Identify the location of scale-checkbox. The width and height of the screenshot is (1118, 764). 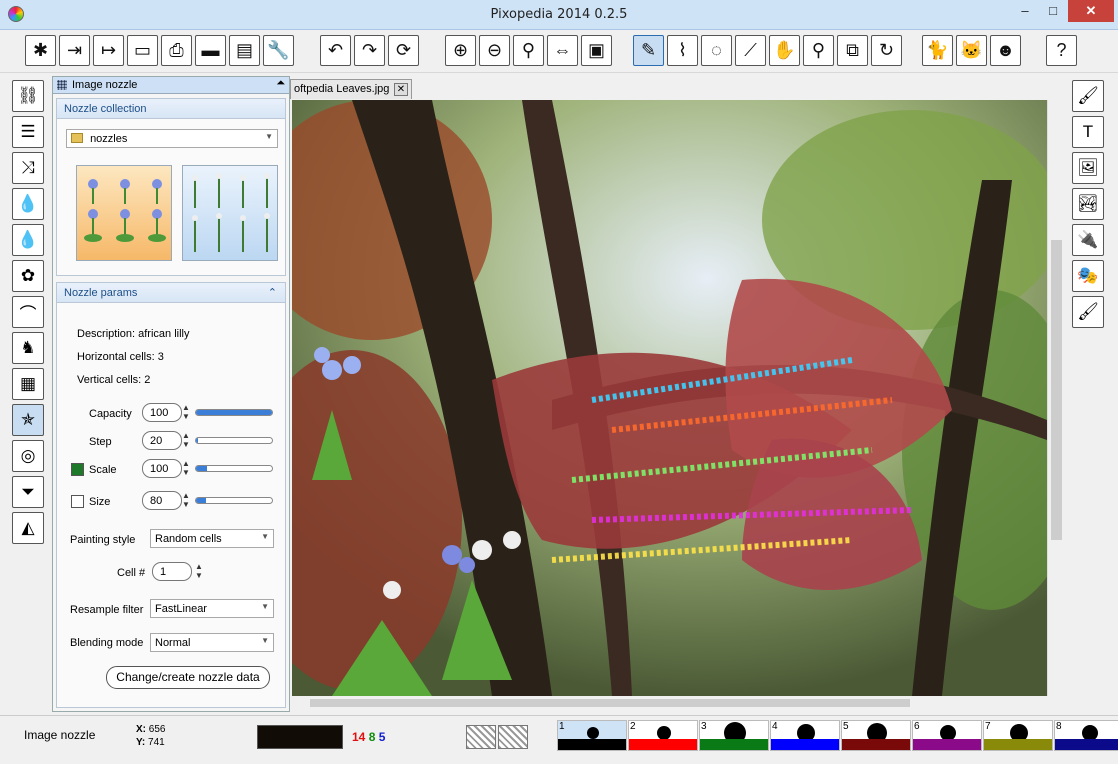
(77, 469).